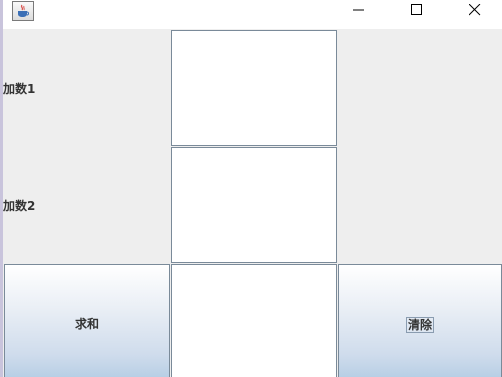 This screenshot has height=377, width=502. What do you see at coordinates (86, 324) in the screenshot?
I see `sum-button-label: 求和` at bounding box center [86, 324].